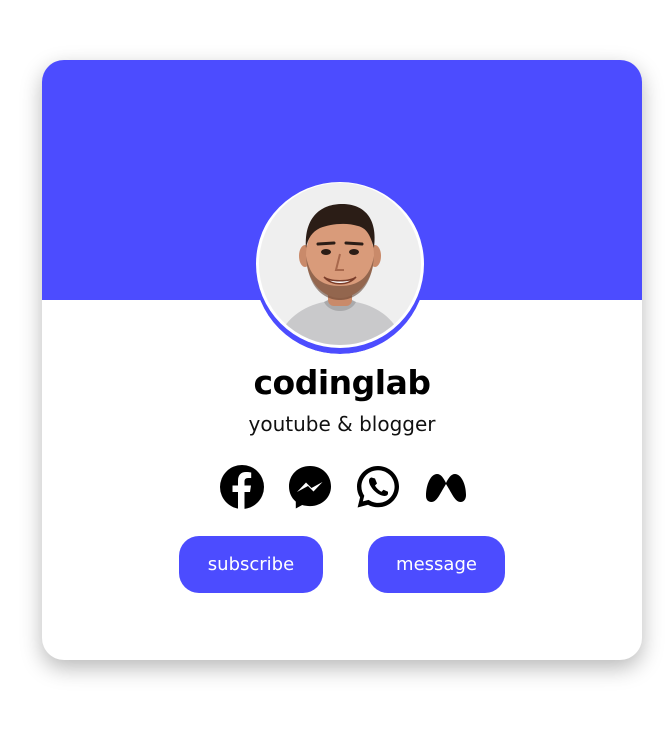 This screenshot has height=738, width=668. I want to click on social-links, so click(344, 487).